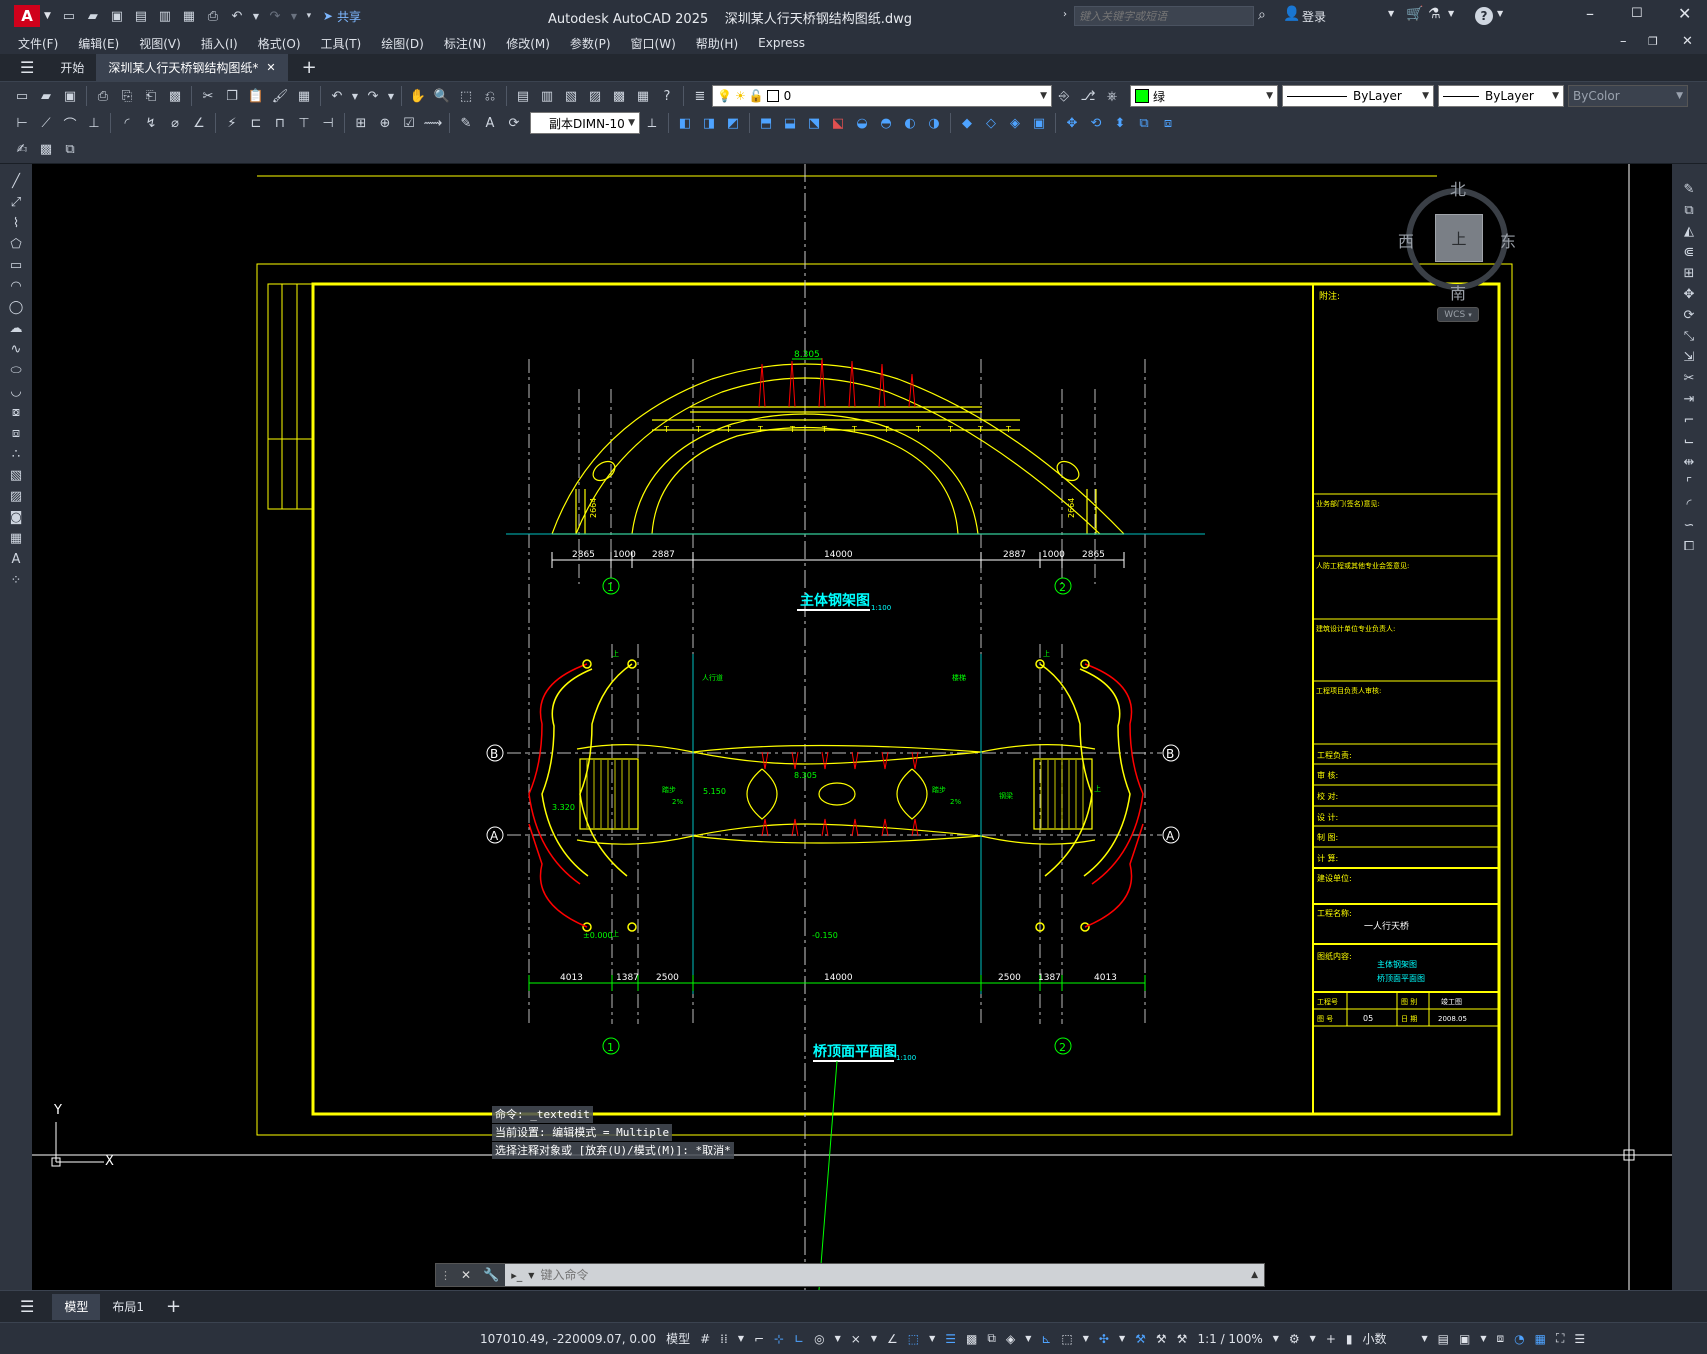  I want to click on view-back-icon: ◨, so click(709, 123).